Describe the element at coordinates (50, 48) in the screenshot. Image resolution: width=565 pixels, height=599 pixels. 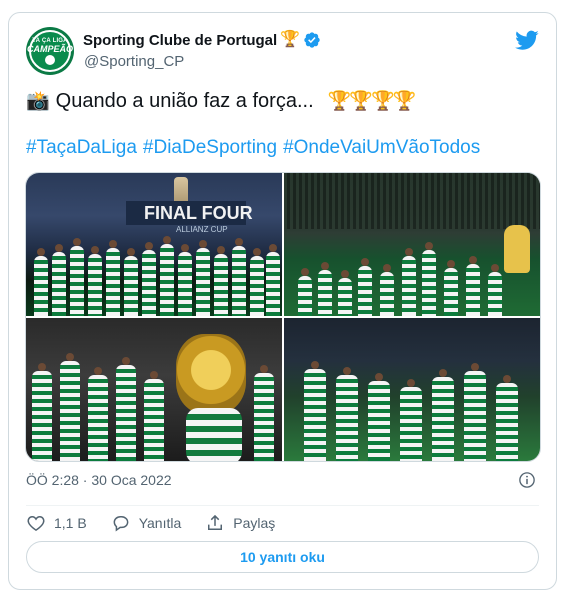
I see `avatar-text-main: CAMPEÃO` at that location.